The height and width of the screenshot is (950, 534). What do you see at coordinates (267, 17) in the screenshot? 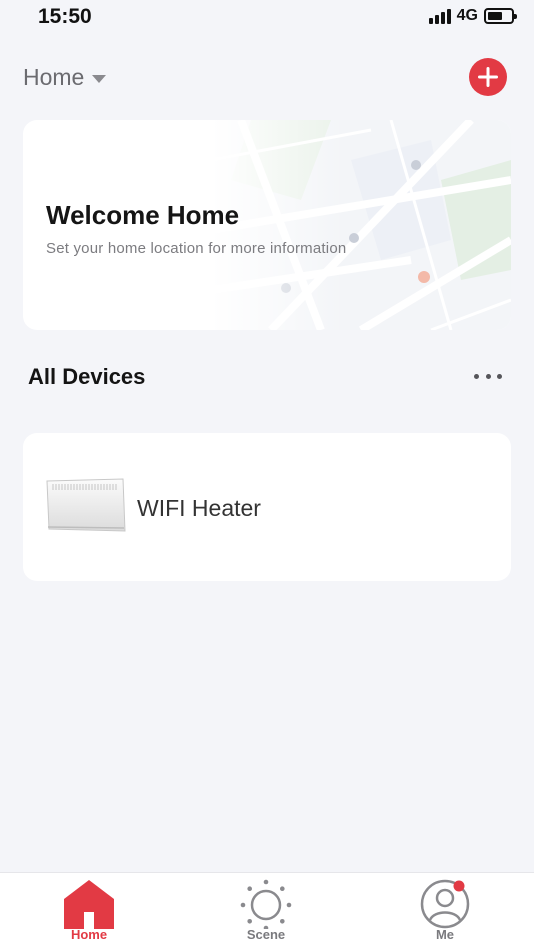
I see `status-bar: 15:50 4G` at bounding box center [267, 17].